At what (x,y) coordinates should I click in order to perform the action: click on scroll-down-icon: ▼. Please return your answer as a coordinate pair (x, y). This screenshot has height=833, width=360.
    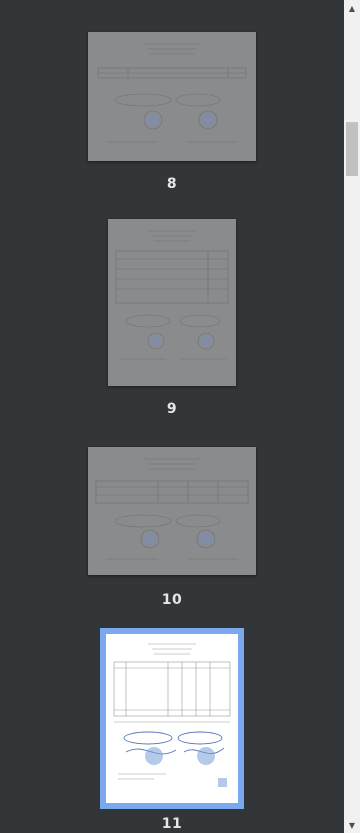
    Looking at the image, I should click on (352, 825).